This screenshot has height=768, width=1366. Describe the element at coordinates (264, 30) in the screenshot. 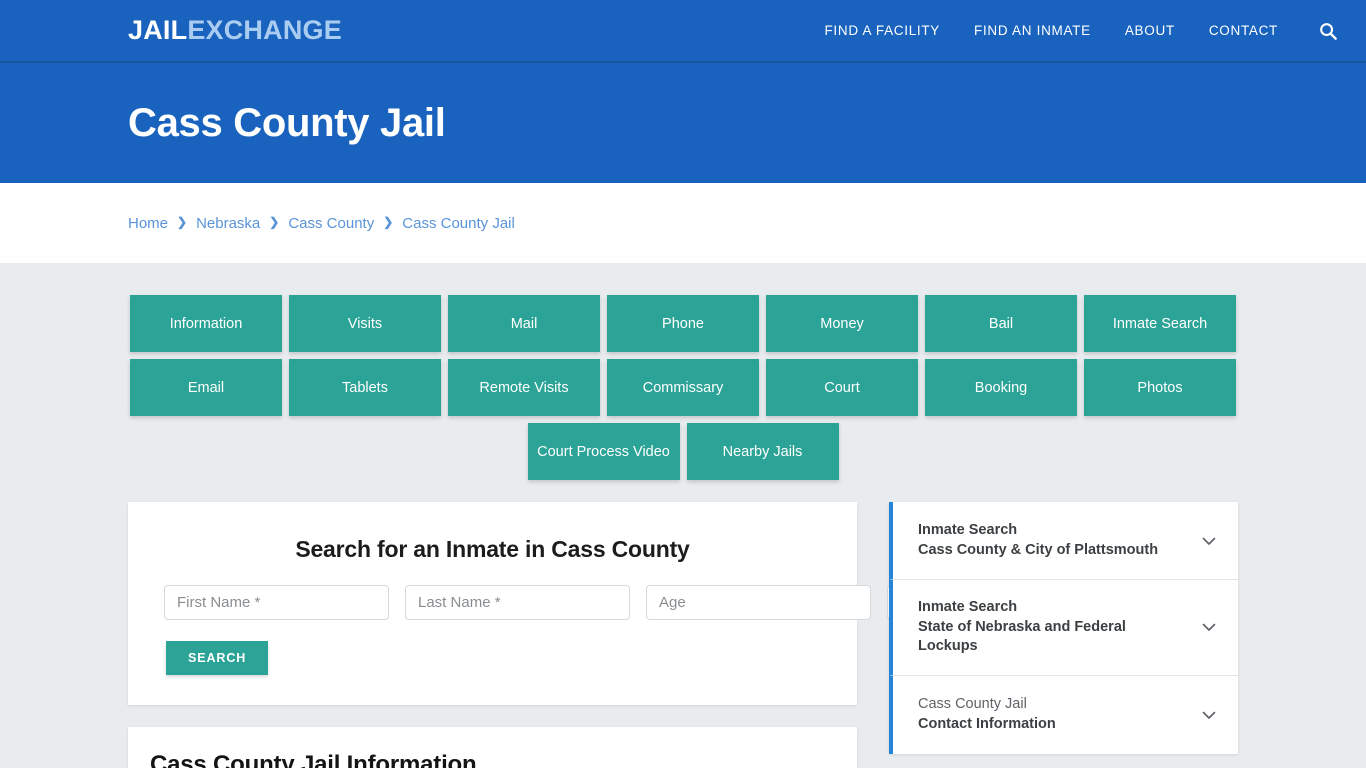

I see `logo-text-secondary: EXCHANGE` at that location.